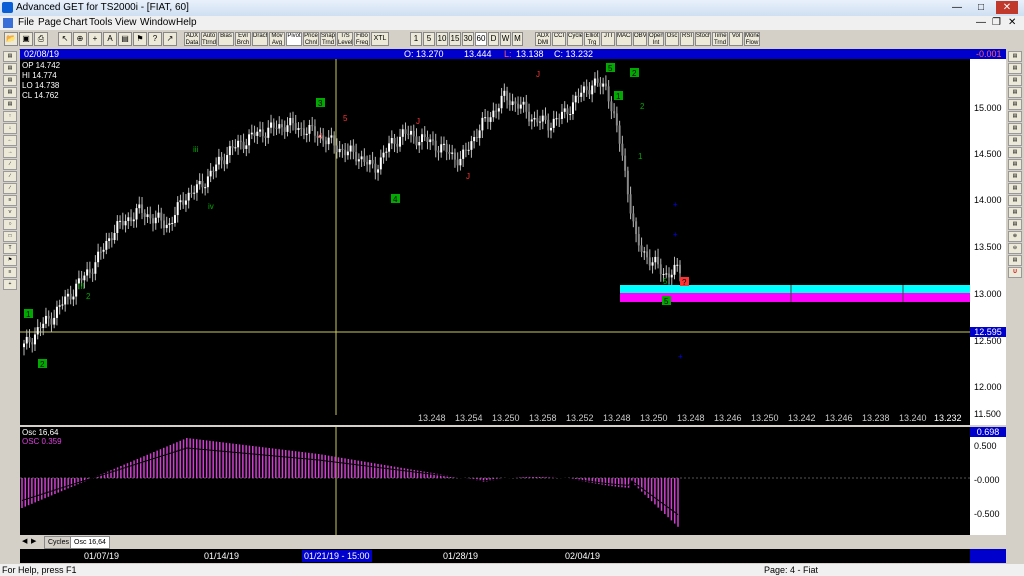 This screenshot has width=1024, height=576. What do you see at coordinates (1015, 200) in the screenshot?
I see `right-tool-13: ▤` at bounding box center [1015, 200].